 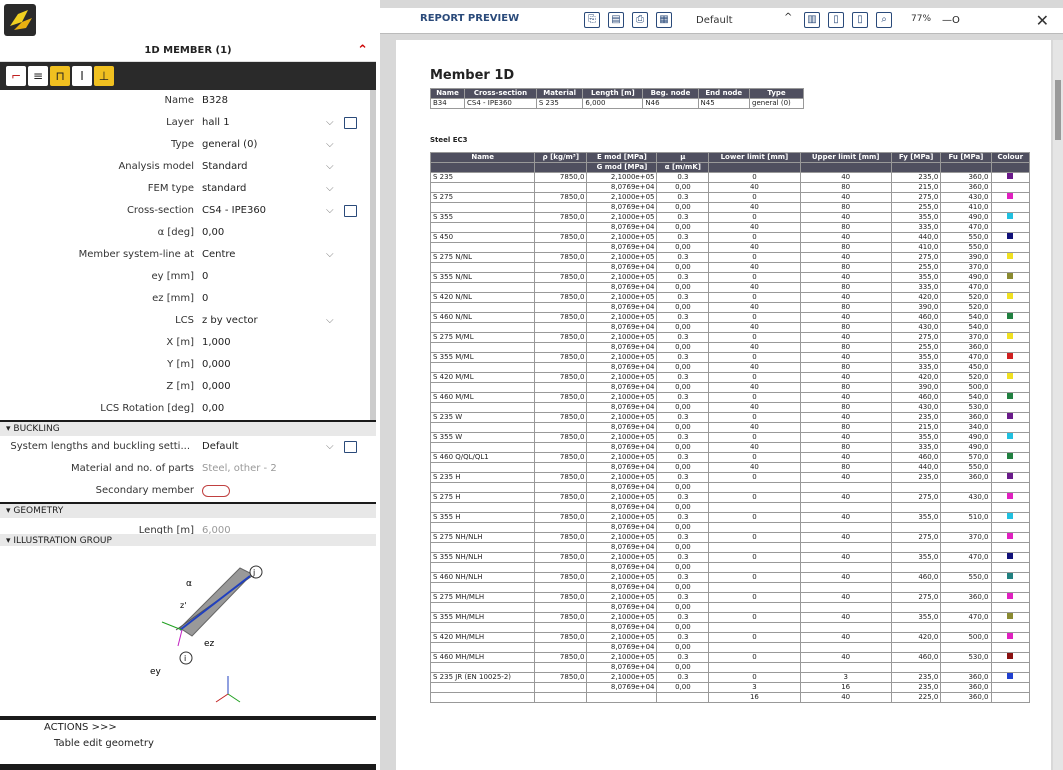 What do you see at coordinates (622, 547) in the screenshot?
I see `table-cell: 8,0769e+04` at bounding box center [622, 547].